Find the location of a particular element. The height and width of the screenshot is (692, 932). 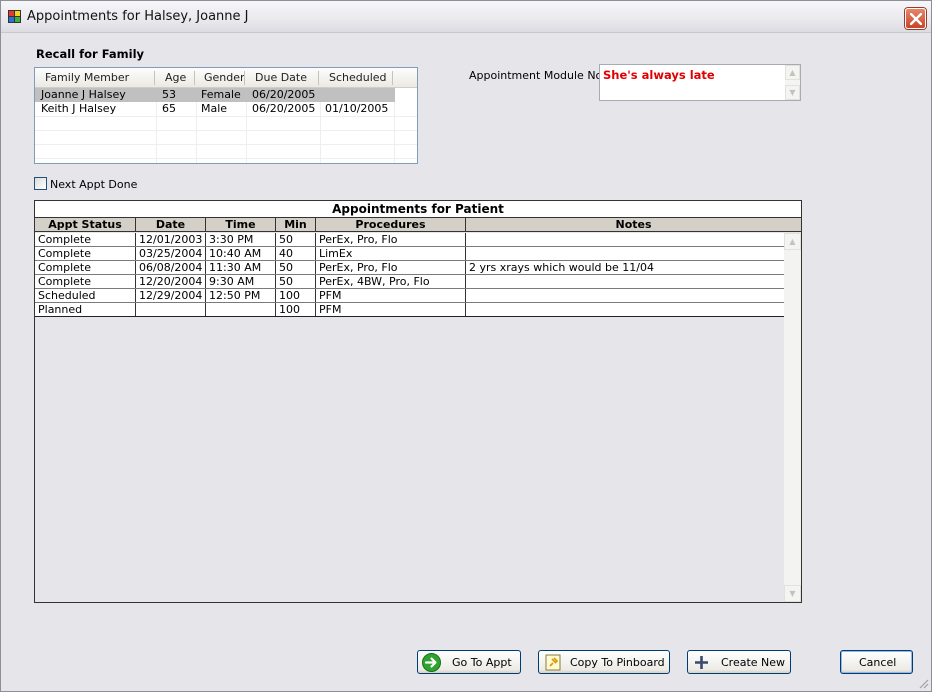

appointment-row: Scheduled 12/29/2004 12:50 PM 100 PFM is located at coordinates (409, 296).